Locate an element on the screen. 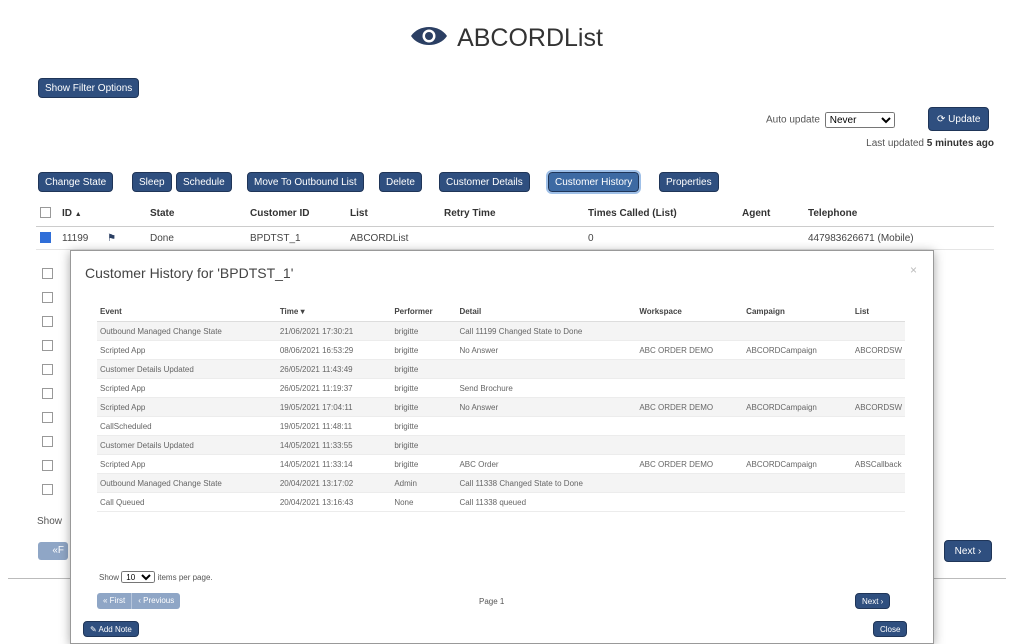 This screenshot has width=1012, height=644. first-page-button: «F is located at coordinates (53, 551).